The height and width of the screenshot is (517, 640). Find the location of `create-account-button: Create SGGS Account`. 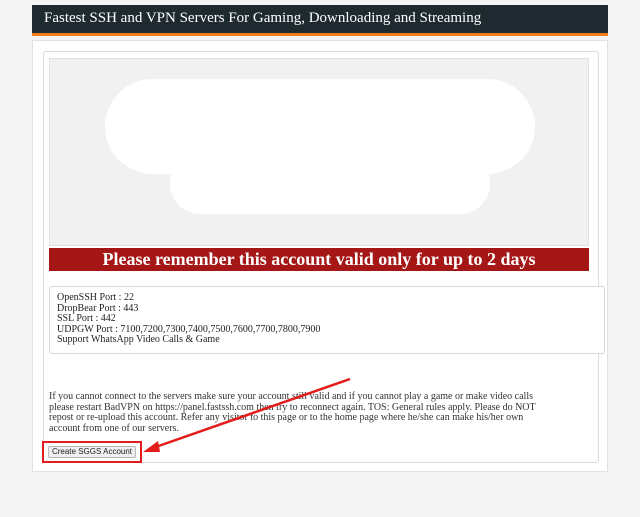

create-account-button: Create SGGS Account is located at coordinates (92, 452).